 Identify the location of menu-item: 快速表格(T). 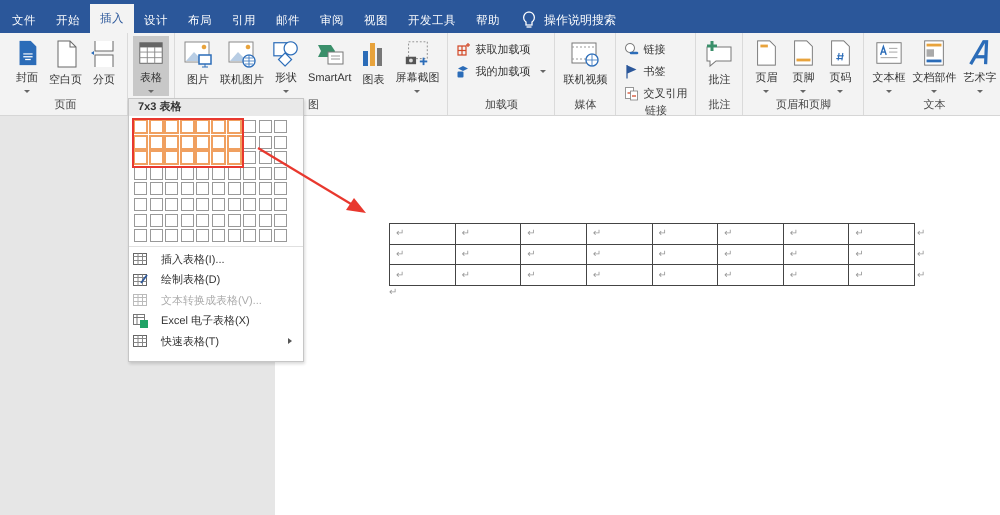
(216, 341).